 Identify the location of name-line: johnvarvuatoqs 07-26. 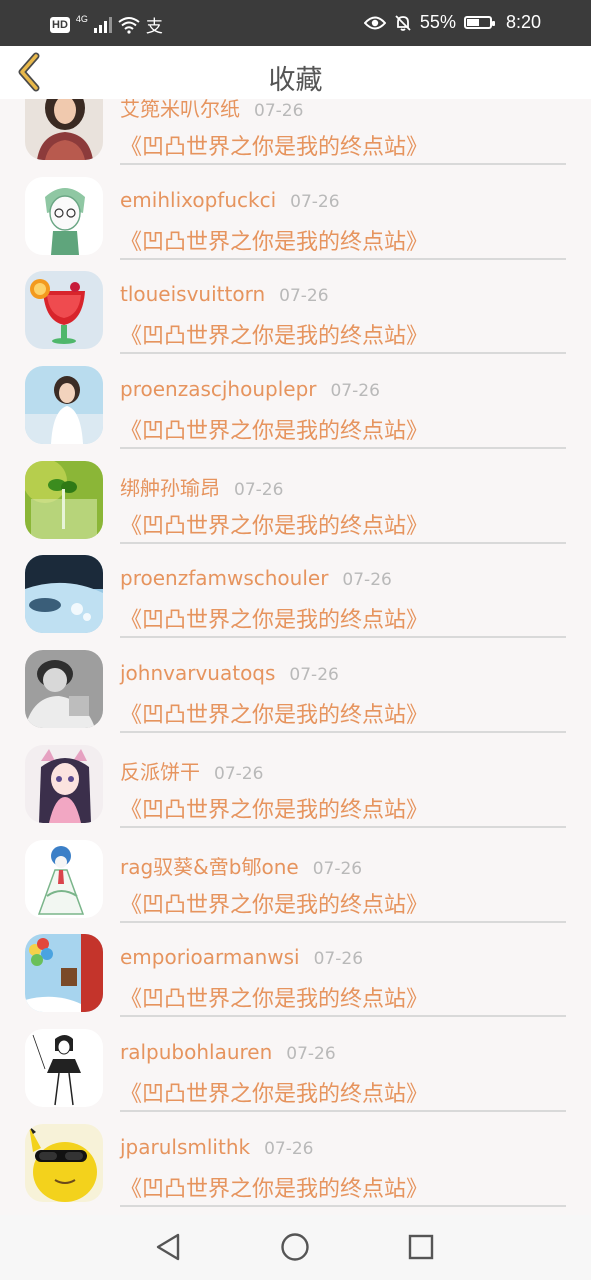
(229, 673).